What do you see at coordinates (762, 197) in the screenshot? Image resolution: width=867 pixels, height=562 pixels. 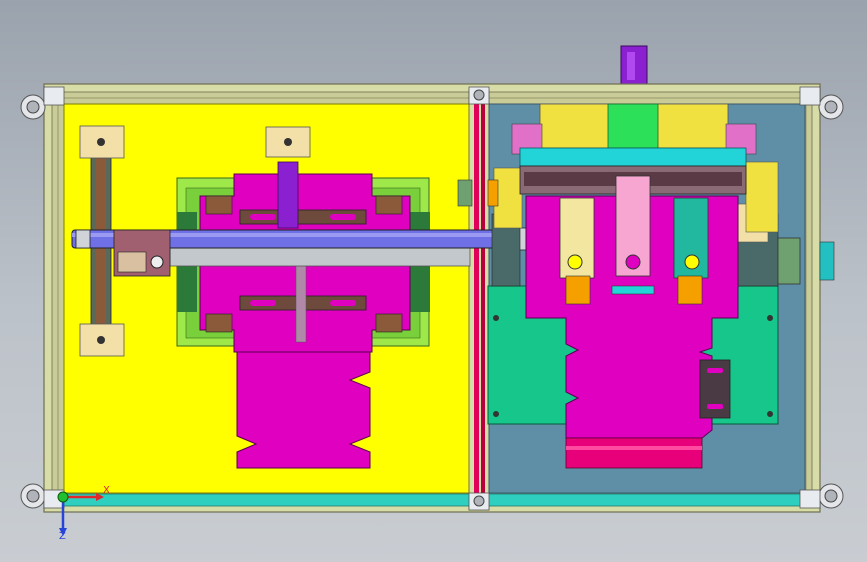 I see `right-yellow-panel-right` at bounding box center [762, 197].